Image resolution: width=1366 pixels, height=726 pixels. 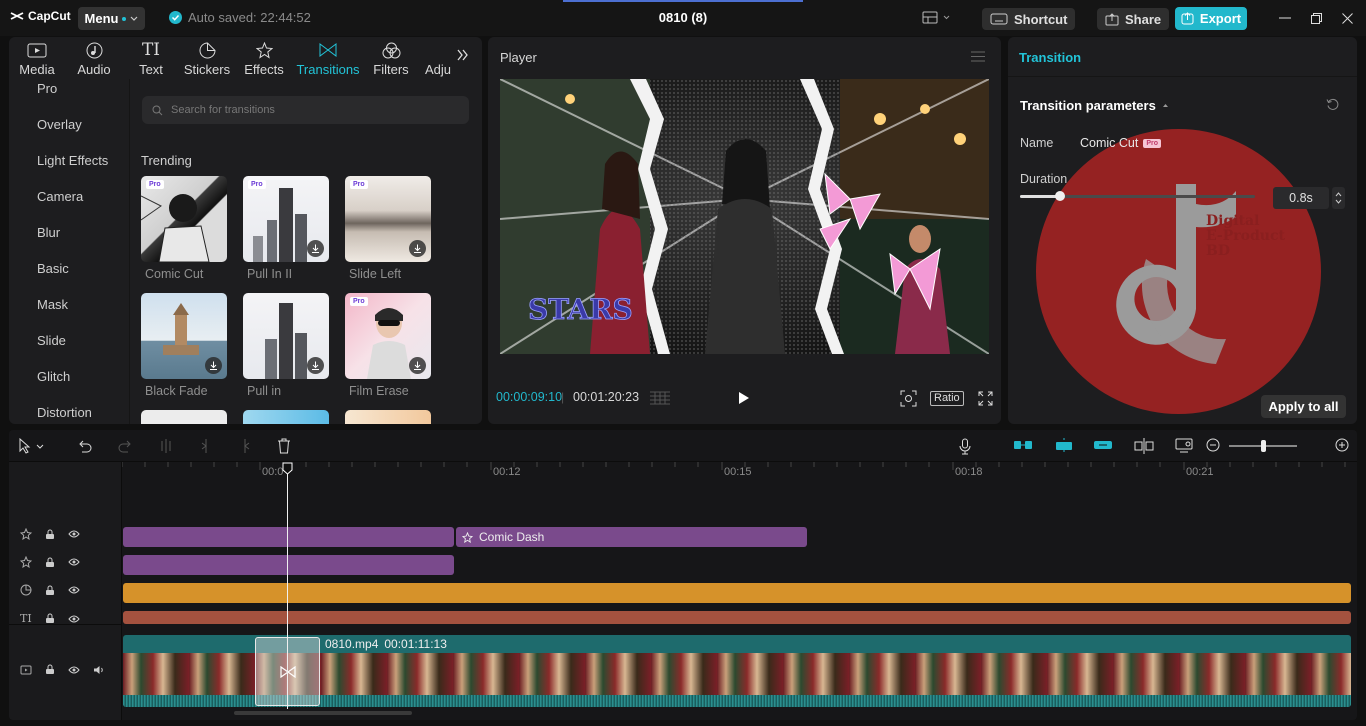 I want to click on zoom-out-button, so click(x=1213, y=445).